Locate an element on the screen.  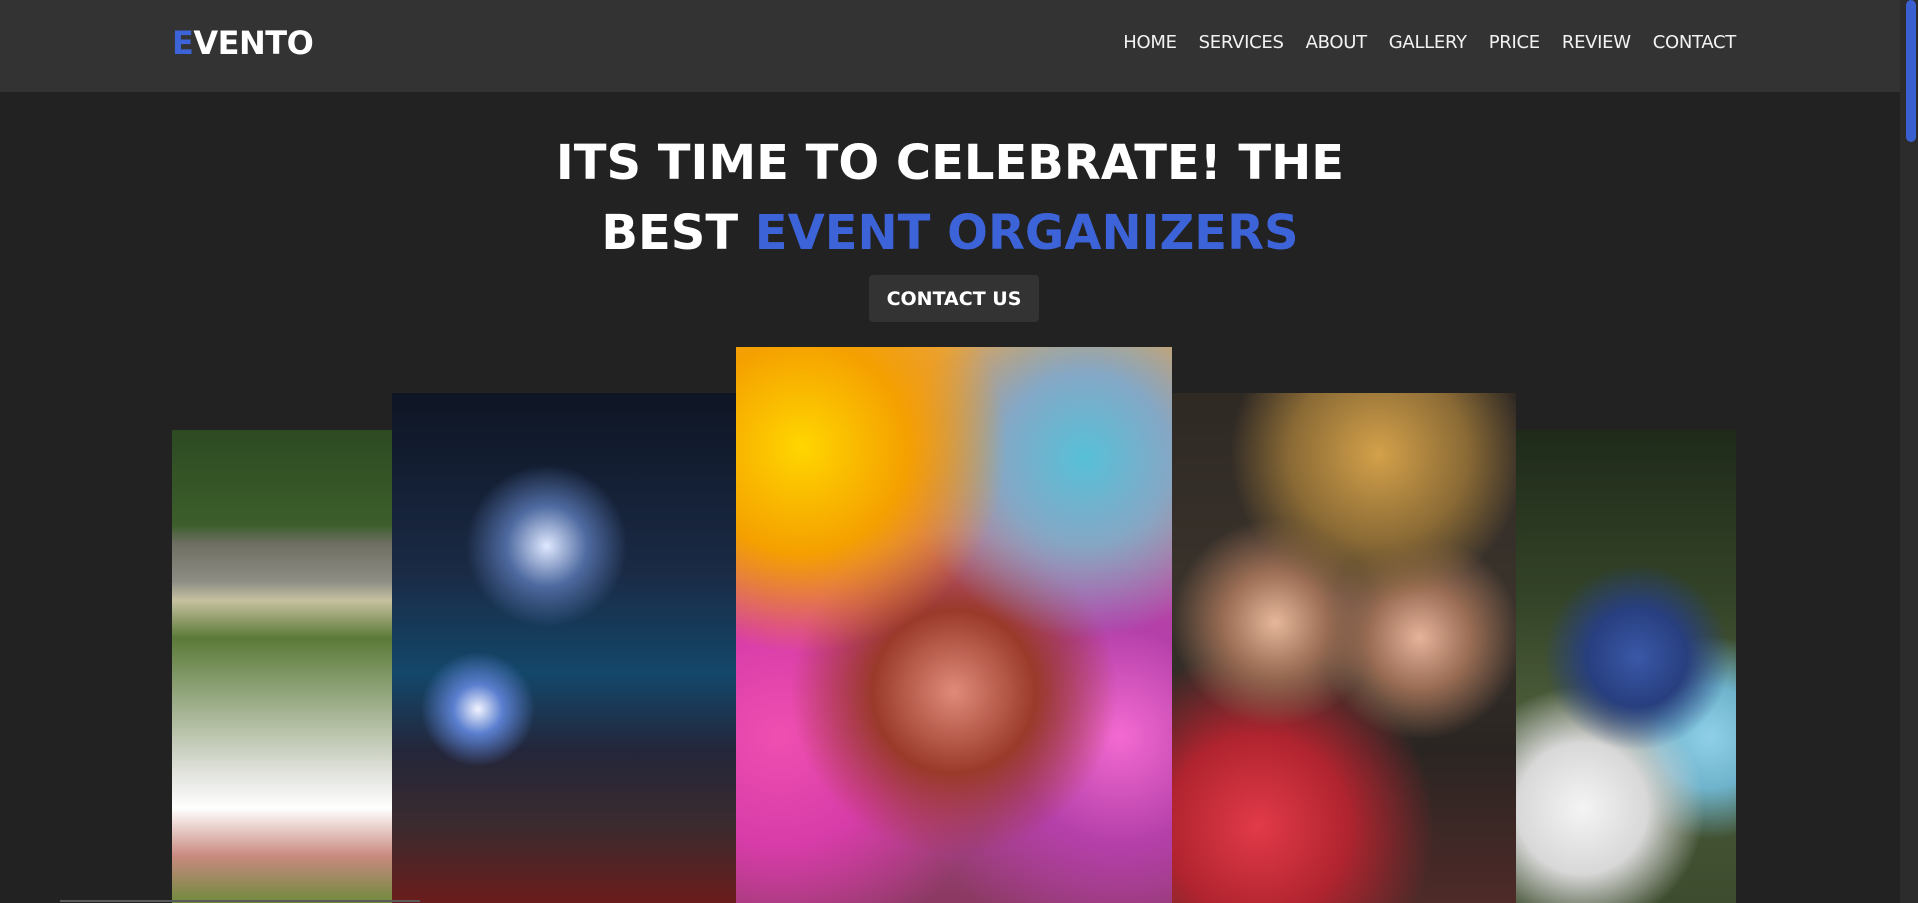
contact-us-button: CONTACT US is located at coordinates (954, 298).